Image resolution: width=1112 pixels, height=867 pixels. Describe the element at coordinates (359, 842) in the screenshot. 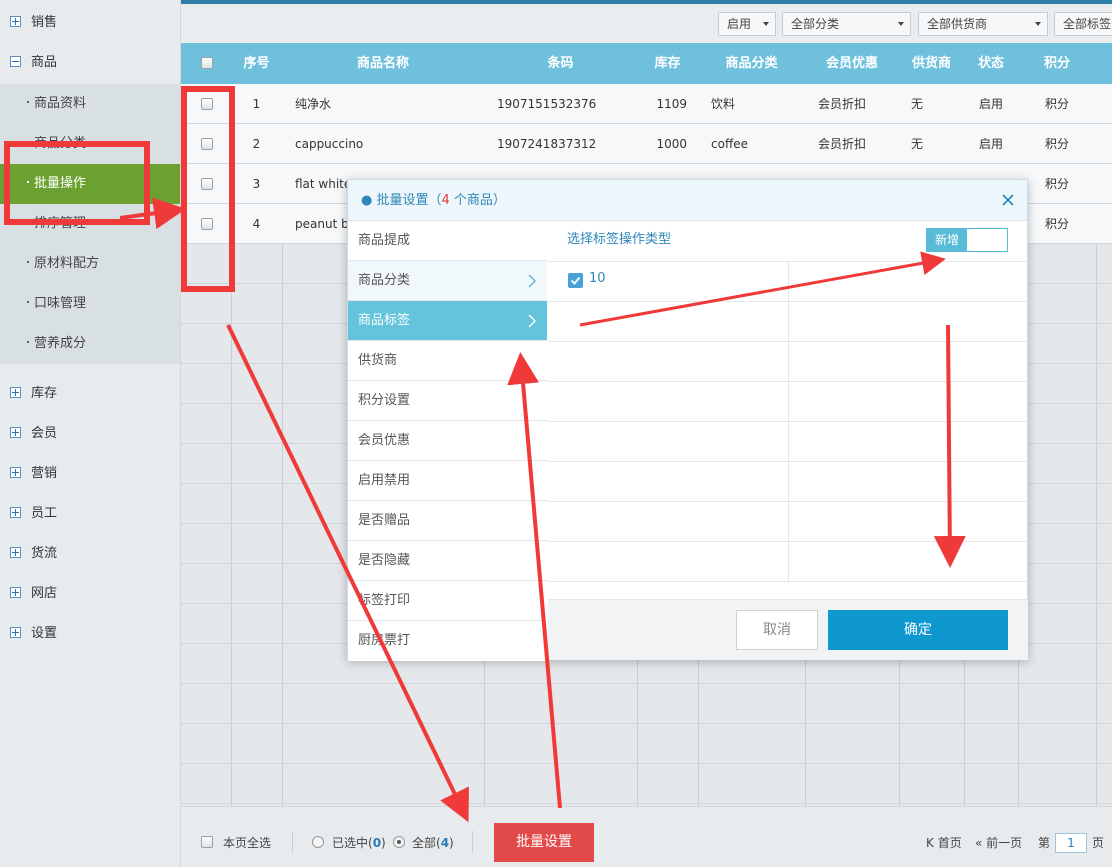

I see `selected-radio-label: 已选中(0)` at that location.